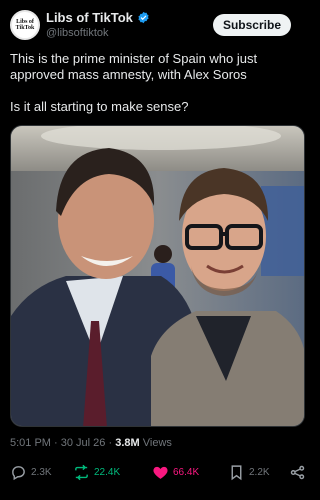 The width and height of the screenshot is (320, 500). Describe the element at coordinates (157, 443) in the screenshot. I see `views-label: Views` at that location.